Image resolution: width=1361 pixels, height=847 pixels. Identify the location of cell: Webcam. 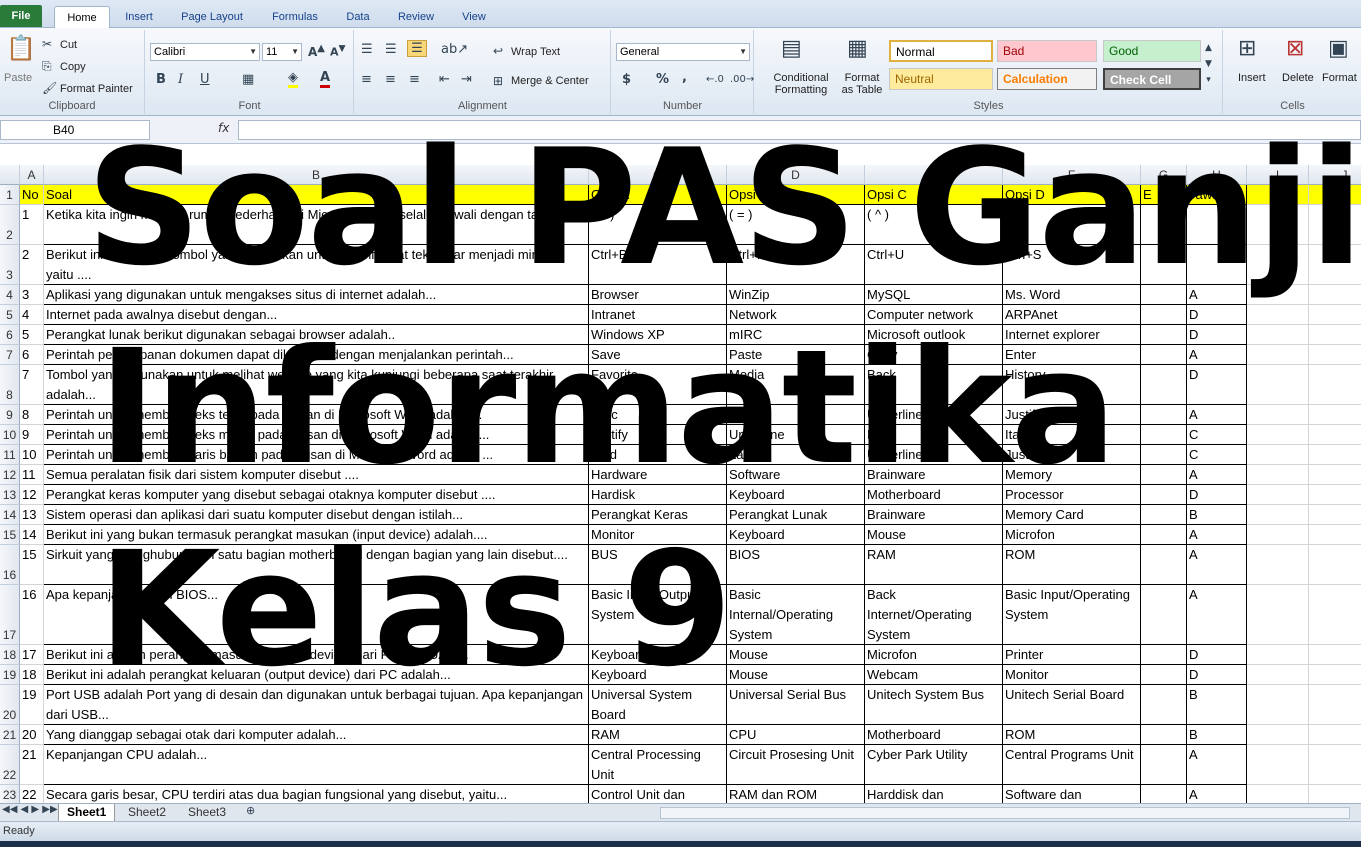
(934, 675).